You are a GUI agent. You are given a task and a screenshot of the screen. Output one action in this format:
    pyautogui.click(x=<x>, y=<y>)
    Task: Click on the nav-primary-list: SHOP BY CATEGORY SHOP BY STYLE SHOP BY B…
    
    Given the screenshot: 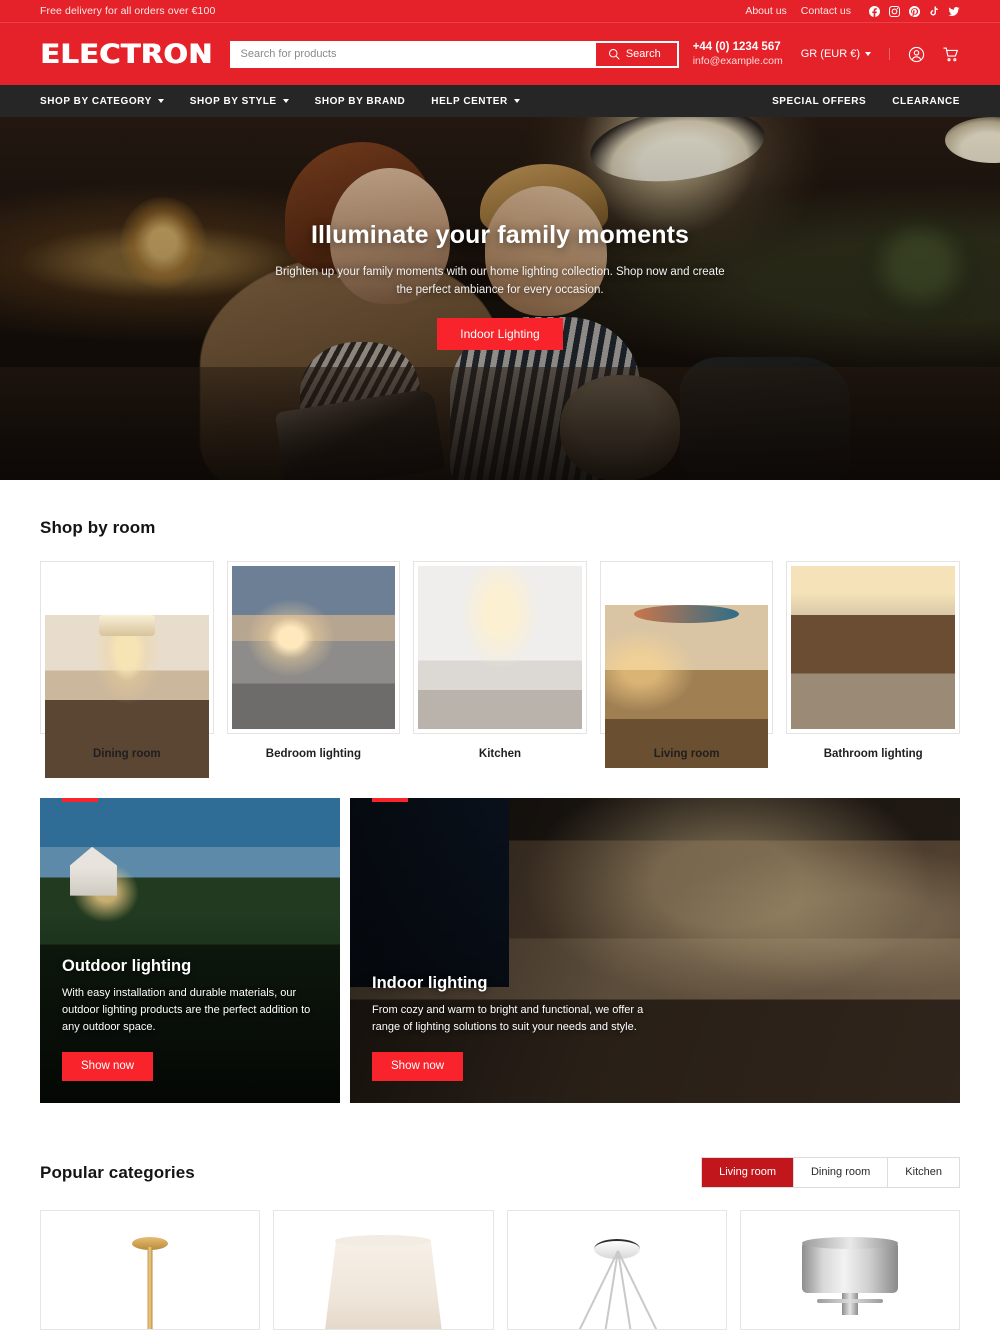 What is the action you would take?
    pyautogui.click(x=286, y=101)
    